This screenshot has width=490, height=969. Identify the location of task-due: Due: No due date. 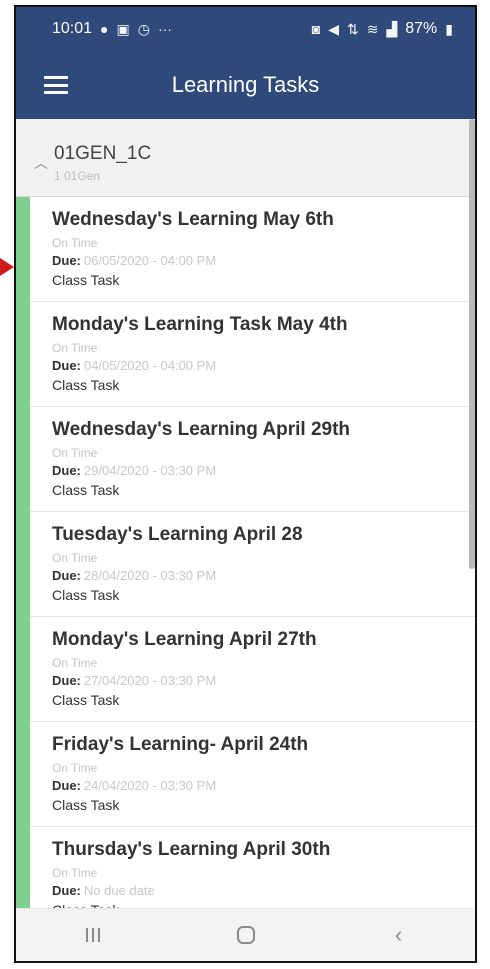
(263, 890).